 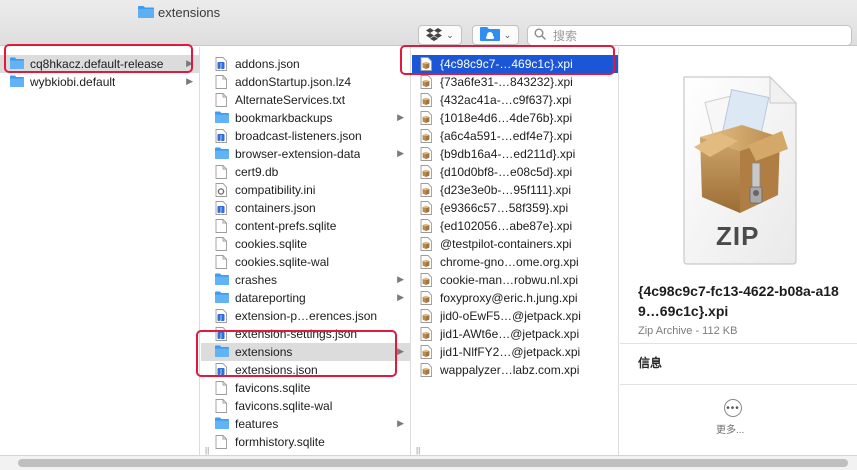 What do you see at coordinates (506, 118) in the screenshot?
I see `xpi-row-label: {1018e4d6…4de76b}.xpi` at bounding box center [506, 118].